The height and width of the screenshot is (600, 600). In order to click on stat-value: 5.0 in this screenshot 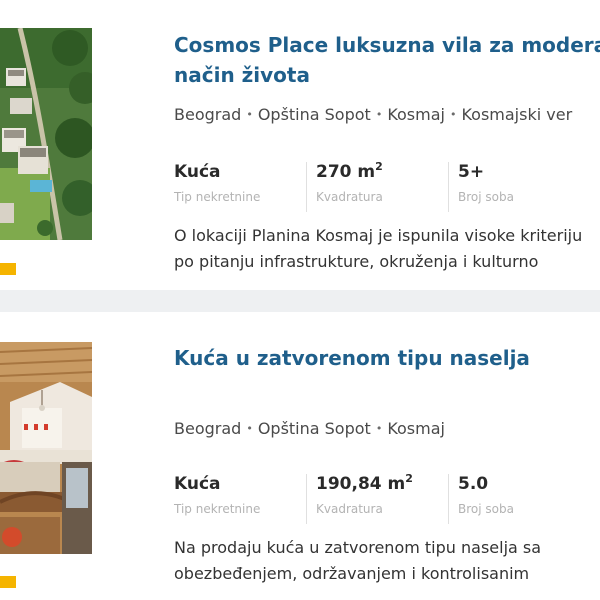, I will do `click(473, 484)`.